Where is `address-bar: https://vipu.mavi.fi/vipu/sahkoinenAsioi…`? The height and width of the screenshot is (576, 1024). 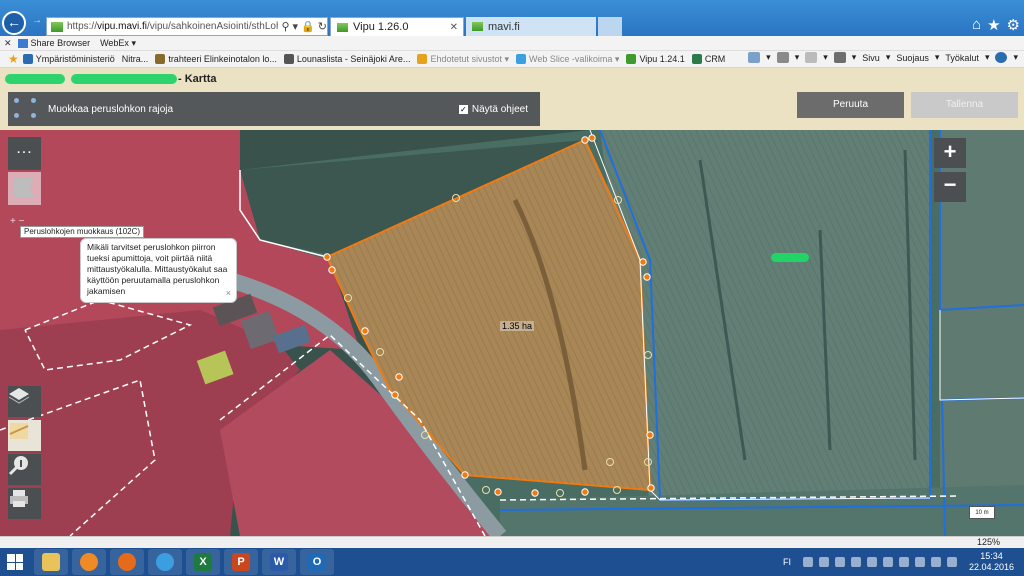 address-bar: https://vipu.mavi.fi/vipu/sahkoinenAsioi… is located at coordinates (187, 26).